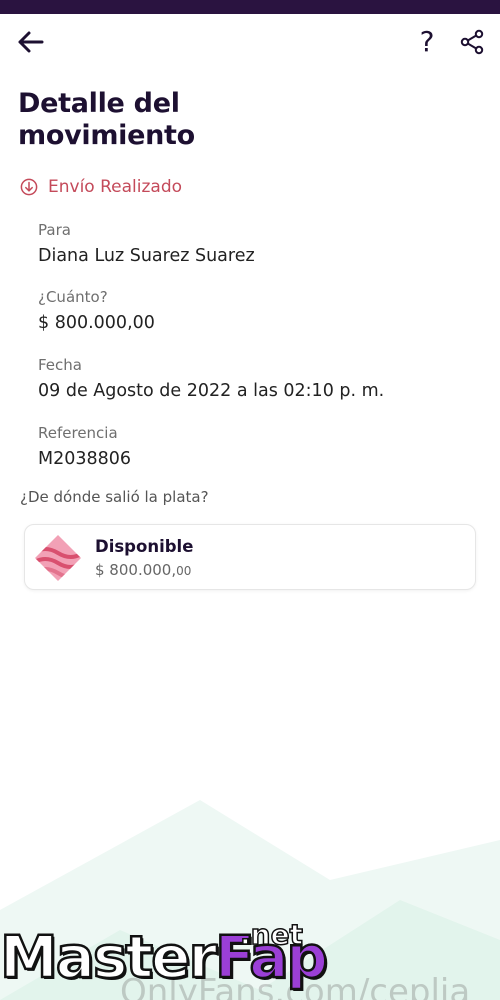 The height and width of the screenshot is (1000, 500). What do you see at coordinates (258, 447) in the screenshot?
I see `reference-field: Referencia M2038806` at bounding box center [258, 447].